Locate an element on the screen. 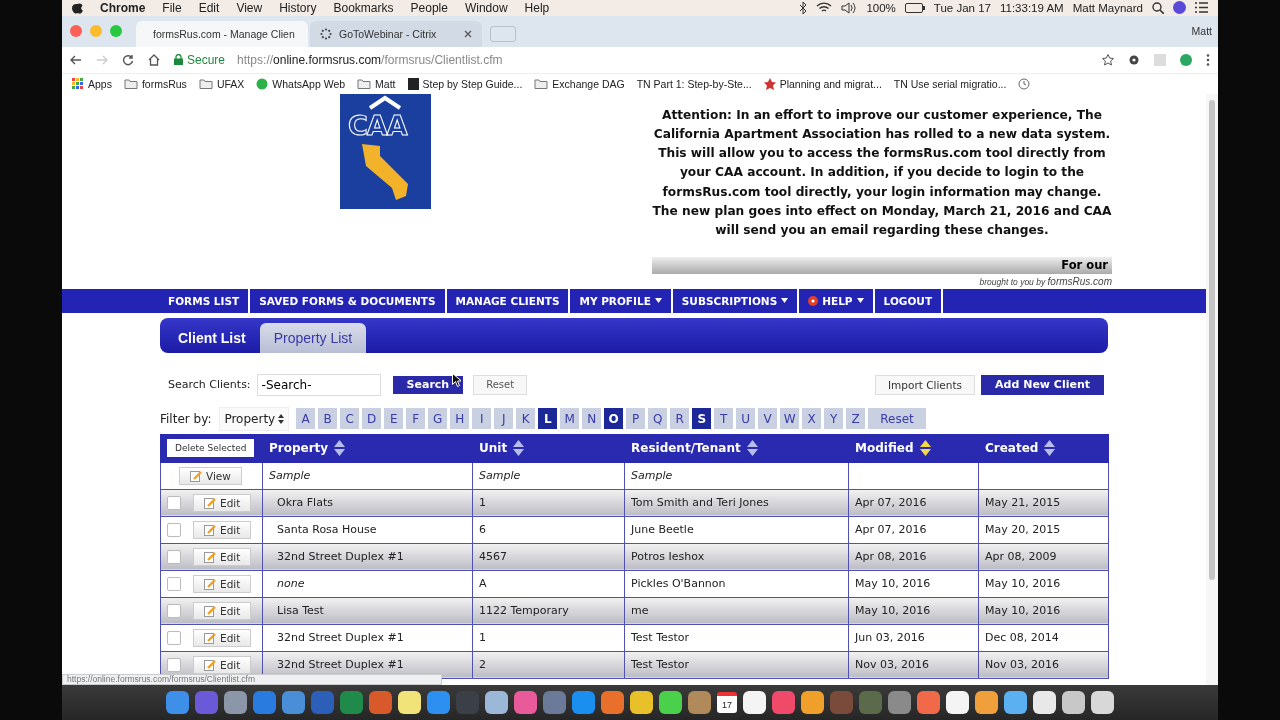 Image resolution: width=1280 pixels, height=720 pixels. letter-filter: Q is located at coordinates (658, 419).